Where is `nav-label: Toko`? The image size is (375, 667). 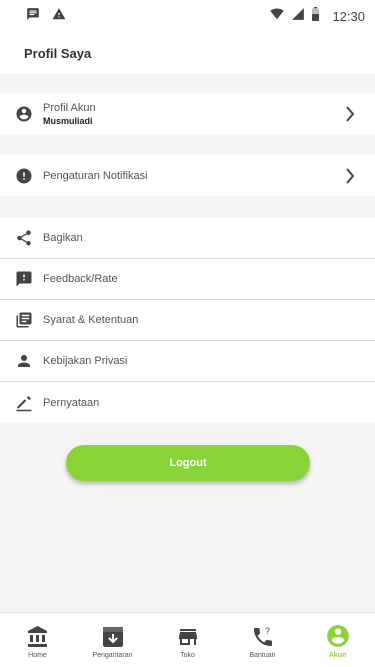
nav-label: Toko is located at coordinates (187, 655).